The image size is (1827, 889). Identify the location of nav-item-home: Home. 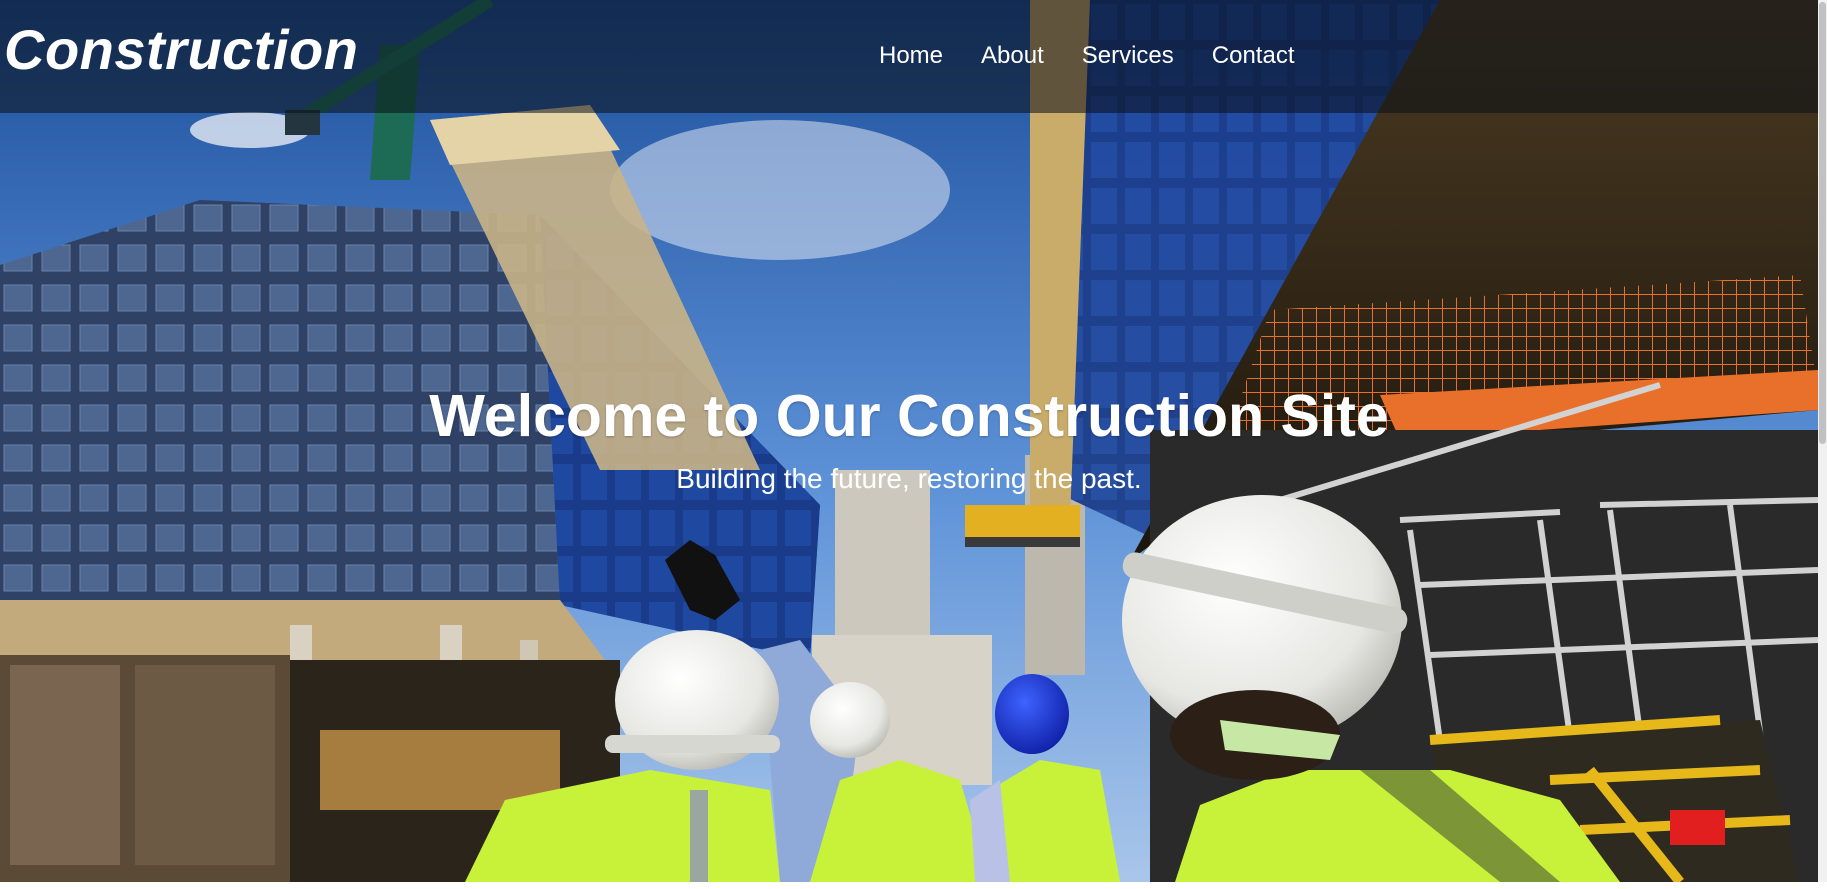
(911, 56).